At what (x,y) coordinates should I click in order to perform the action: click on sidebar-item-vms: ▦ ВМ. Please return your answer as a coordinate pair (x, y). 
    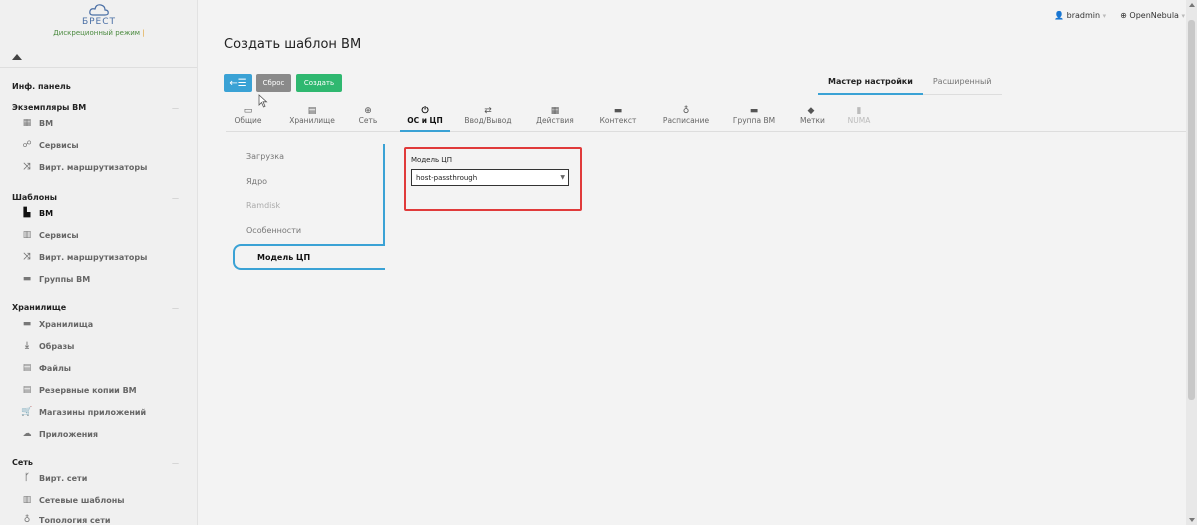
    Looking at the image, I should click on (37, 123).